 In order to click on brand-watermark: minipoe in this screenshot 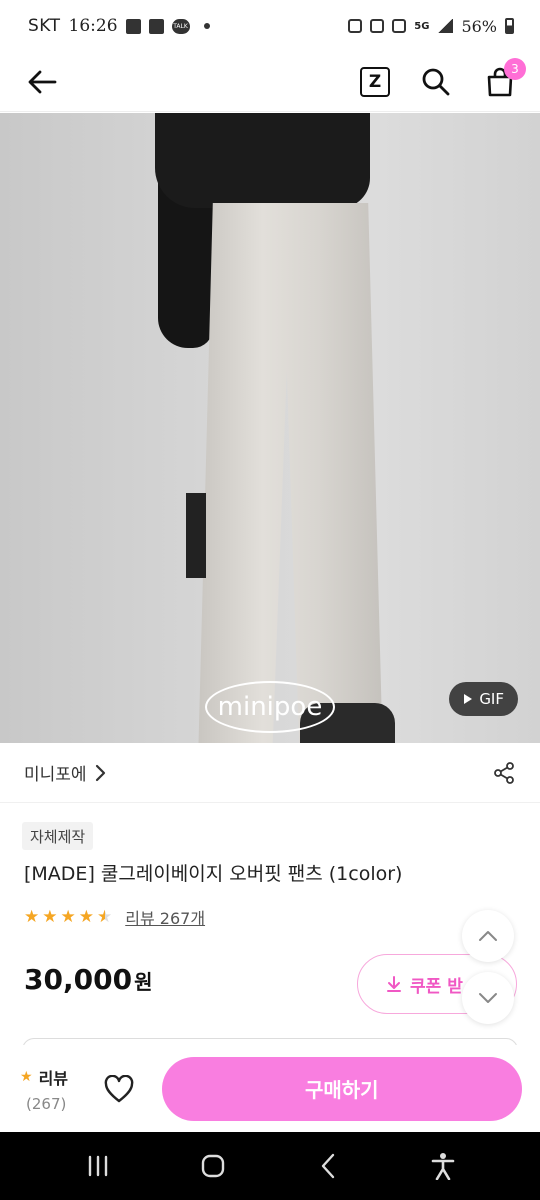, I will do `click(270, 707)`.